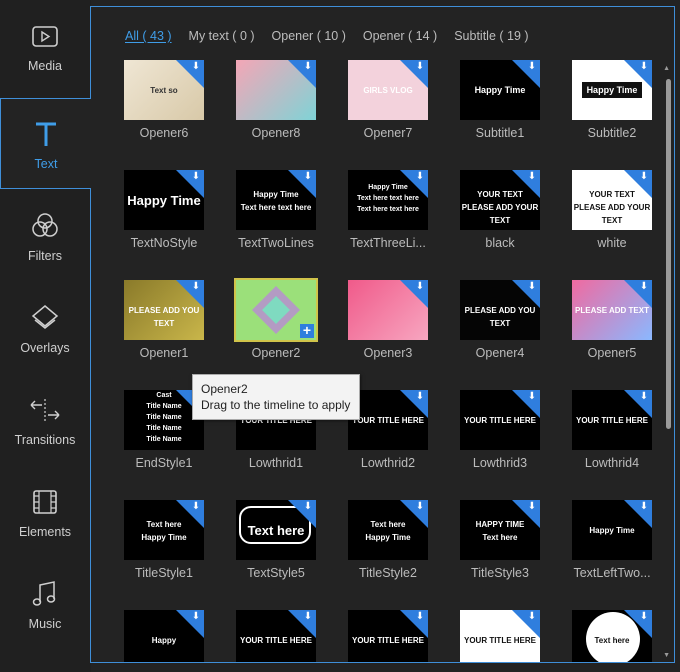 This screenshot has width=680, height=672. Describe the element at coordinates (276, 243) in the screenshot. I see `tile-caption: TextTwoLines` at that location.